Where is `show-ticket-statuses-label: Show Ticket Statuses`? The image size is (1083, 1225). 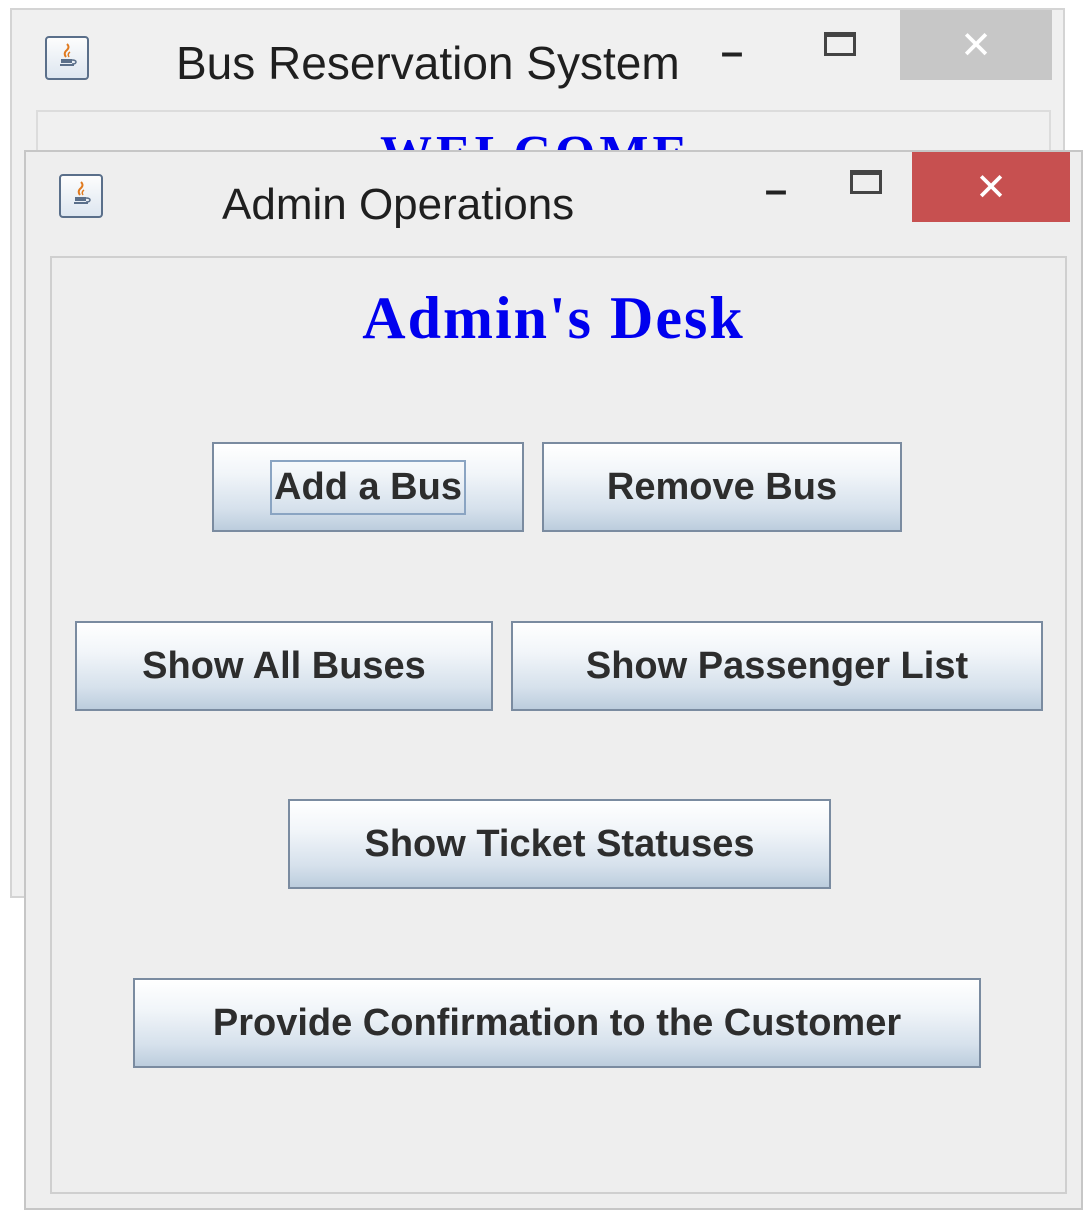 show-ticket-statuses-label: Show Ticket Statuses is located at coordinates (559, 843).